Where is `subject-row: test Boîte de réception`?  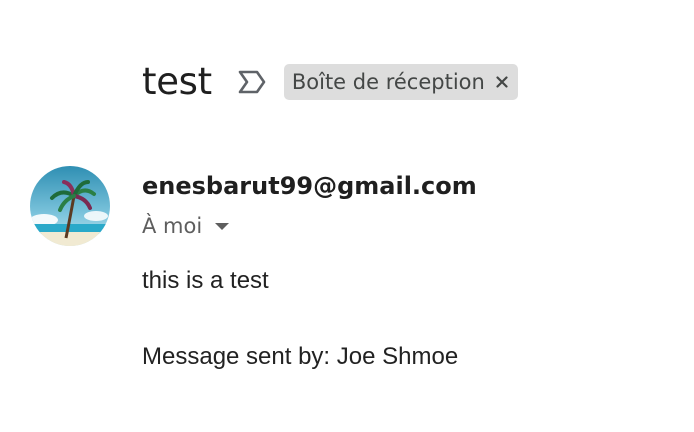 subject-row: test Boîte de réception is located at coordinates (330, 82).